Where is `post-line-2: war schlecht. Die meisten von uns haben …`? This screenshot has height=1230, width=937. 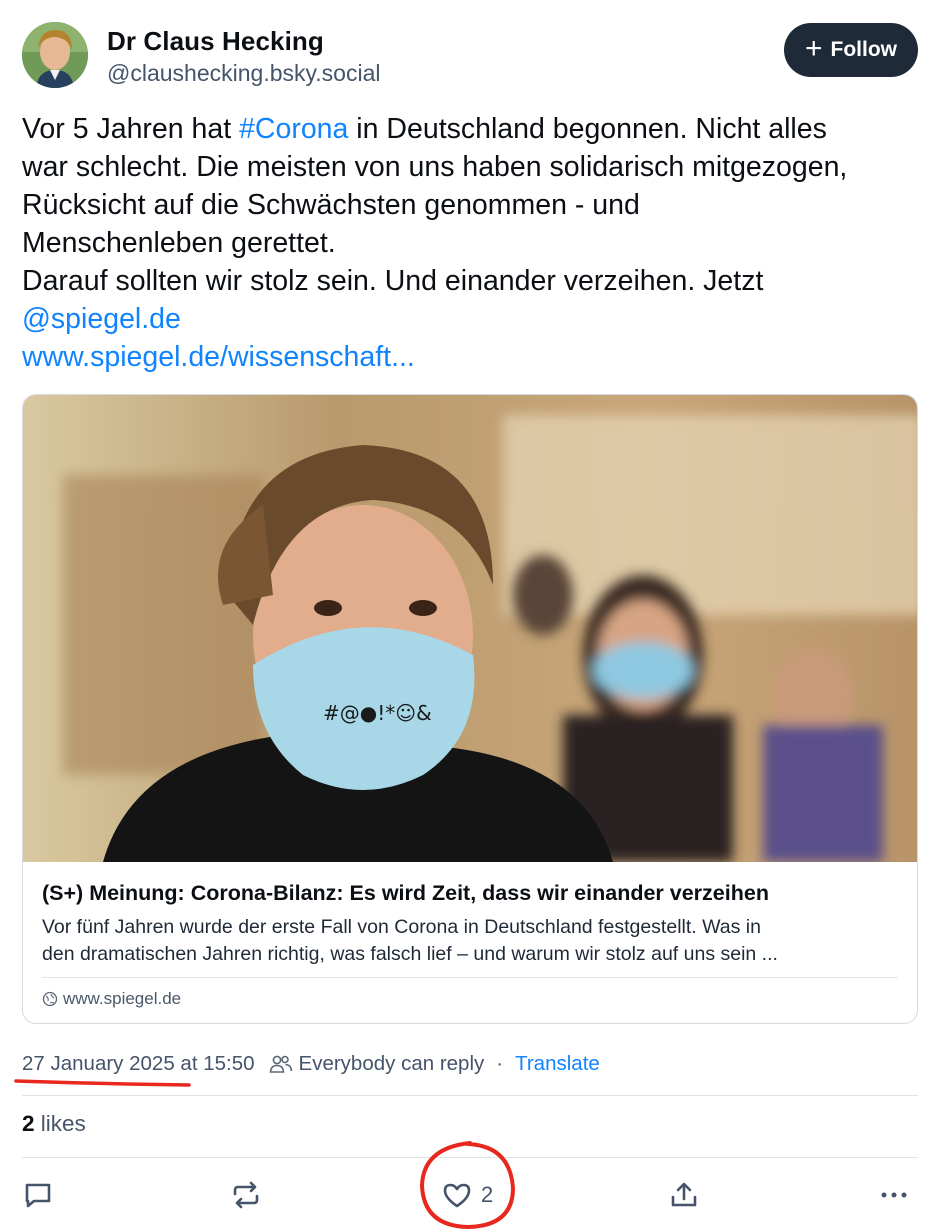 post-line-2: war schlecht. Die meisten von uns haben … is located at coordinates (435, 167).